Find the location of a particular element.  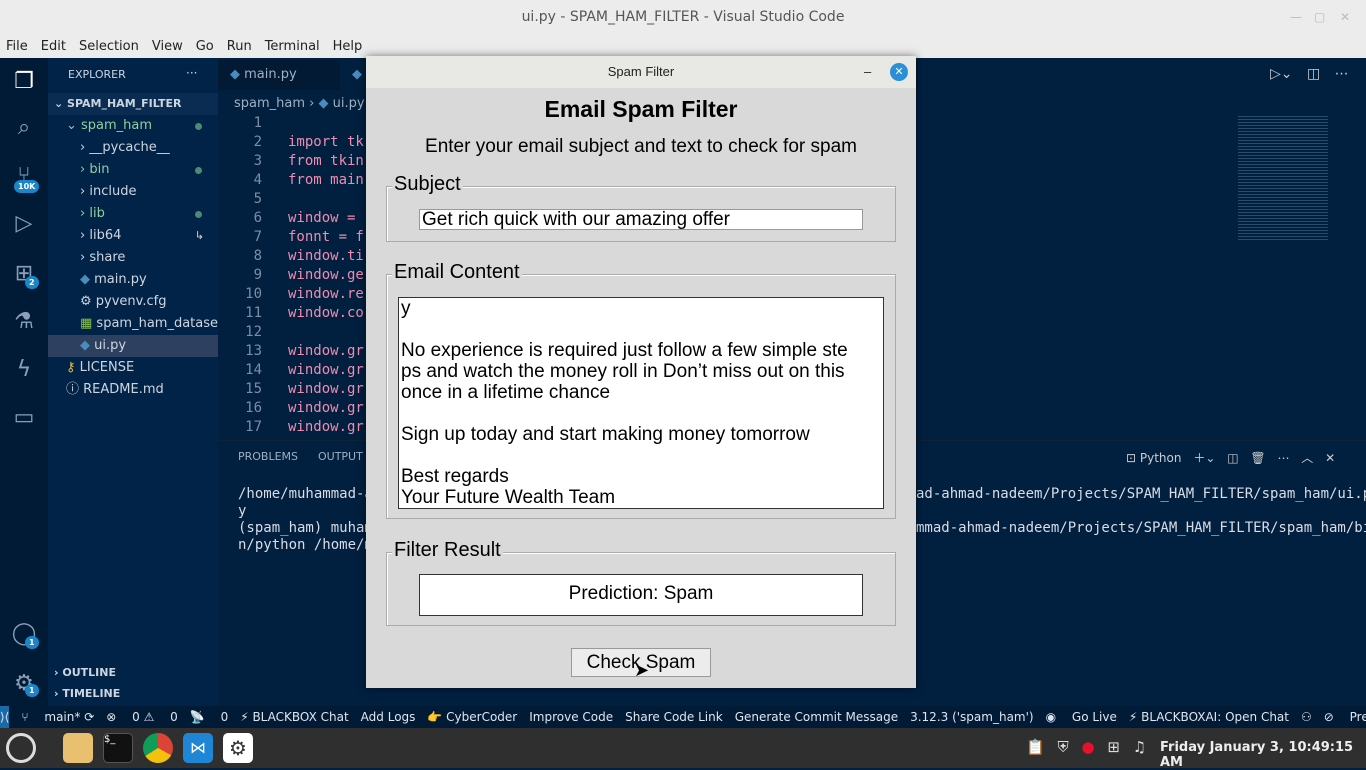

sound-icon: ♫ is located at coordinates (1139, 747).